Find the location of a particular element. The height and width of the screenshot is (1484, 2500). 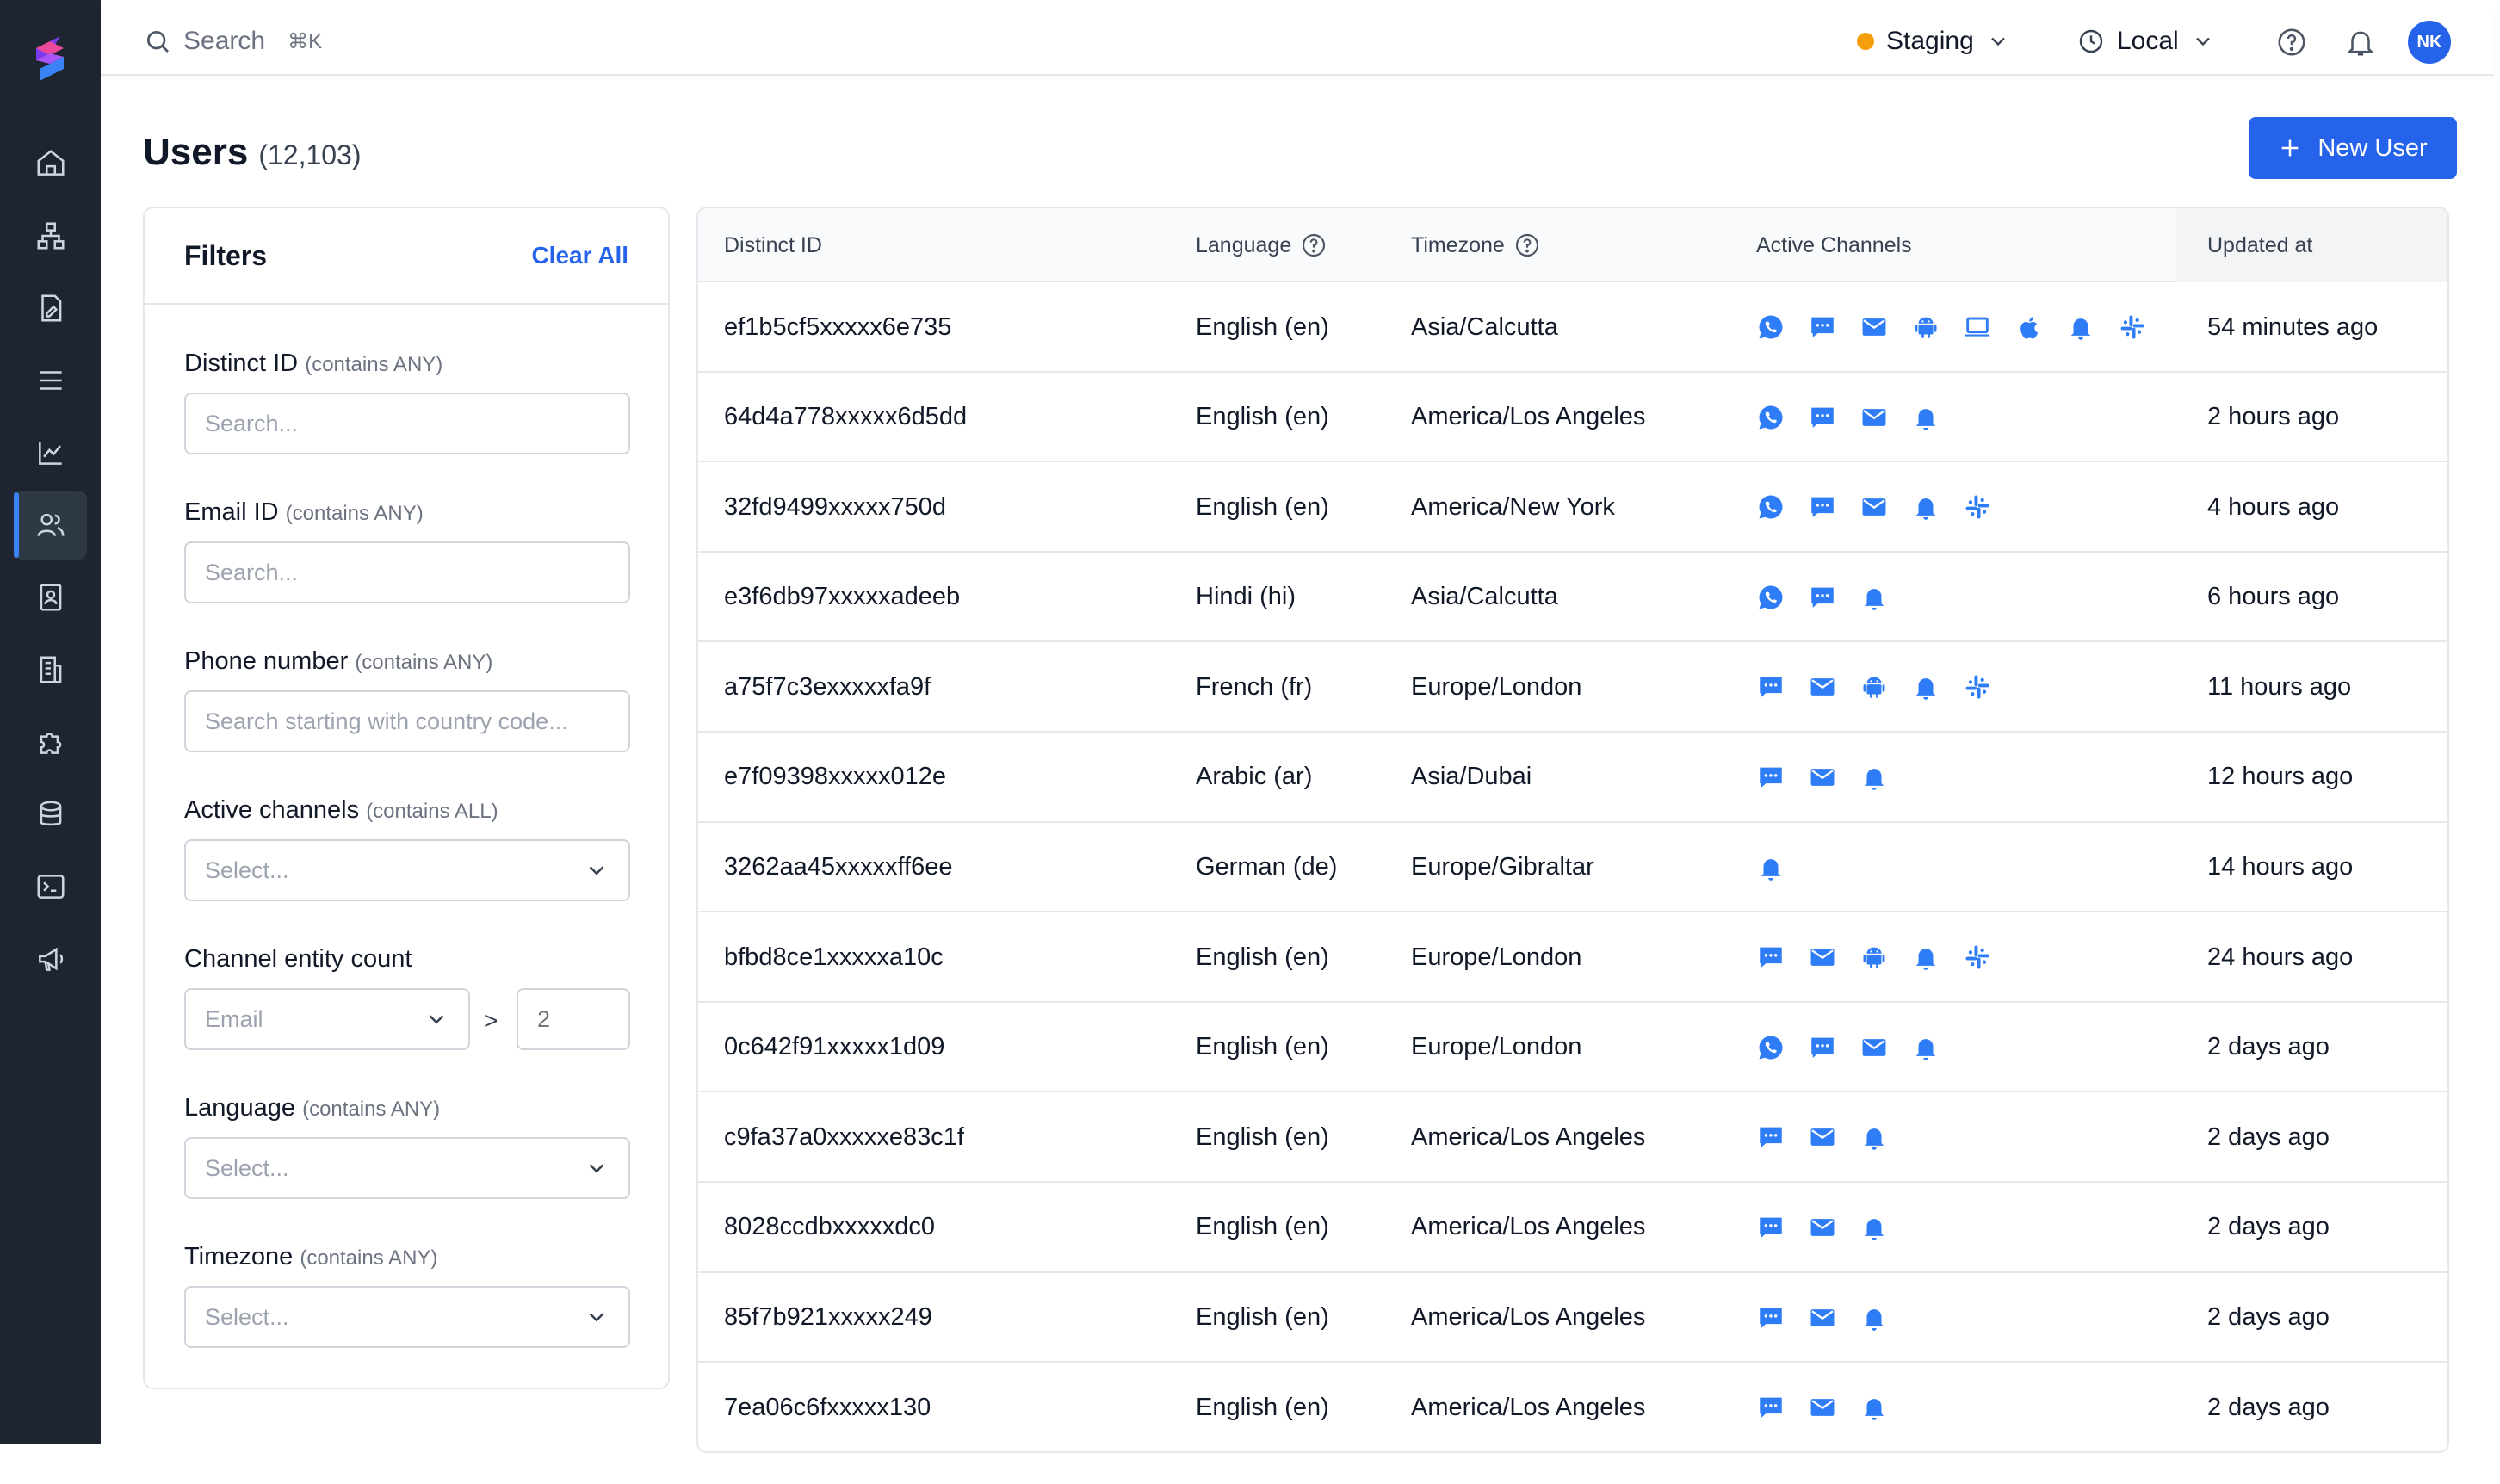

environment-selector: Staging is located at coordinates (1933, 41).